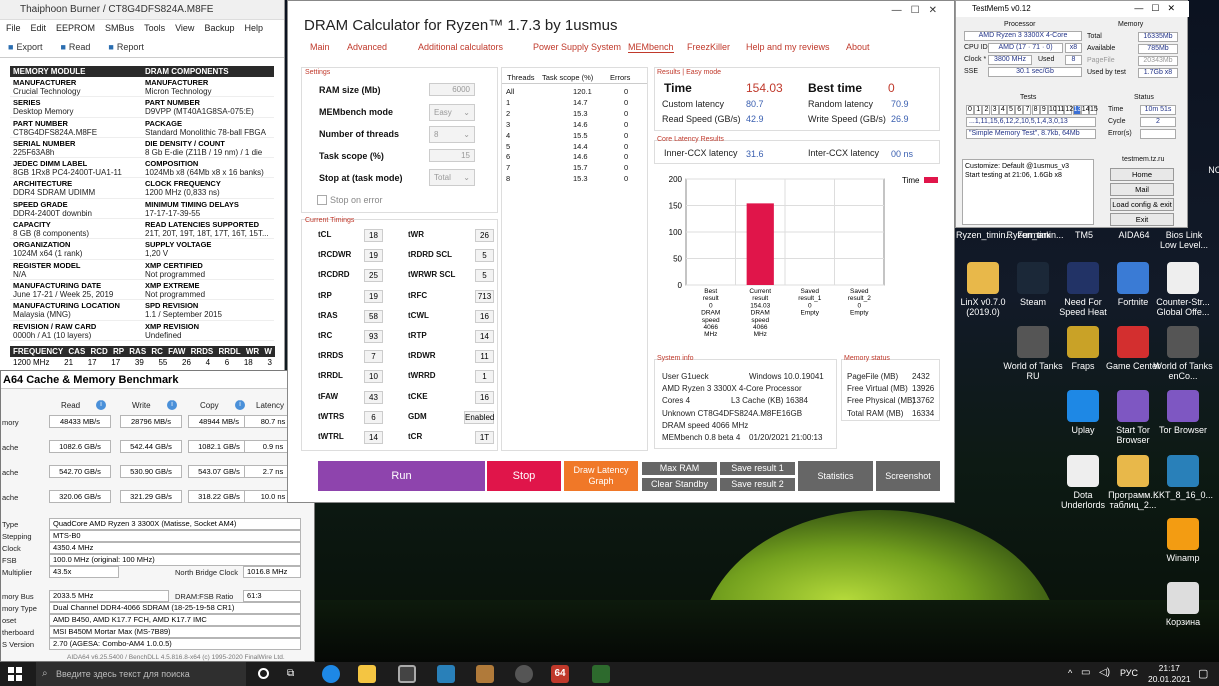 The height and width of the screenshot is (686, 1219). Describe the element at coordinates (43, 112) in the screenshot. I see `spd-field-value: Desktop Memory` at that location.